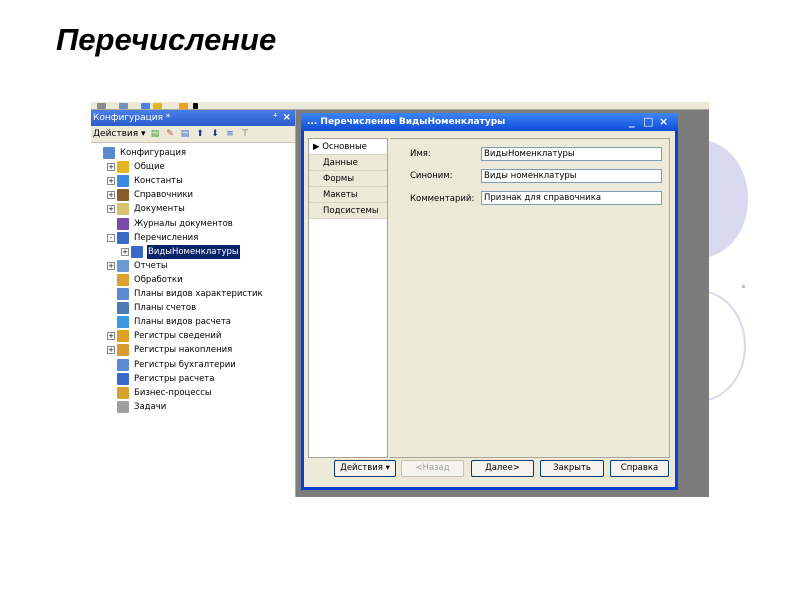 This screenshot has width=800, height=600. What do you see at coordinates (123, 265) in the screenshot?
I see `reports-icon` at bounding box center [123, 265].